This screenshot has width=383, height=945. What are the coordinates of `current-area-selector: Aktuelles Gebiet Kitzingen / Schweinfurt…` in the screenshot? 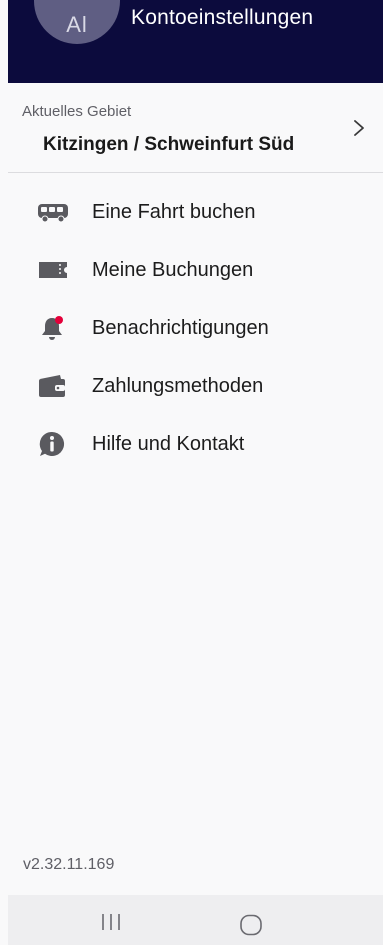 It's located at (195, 128).